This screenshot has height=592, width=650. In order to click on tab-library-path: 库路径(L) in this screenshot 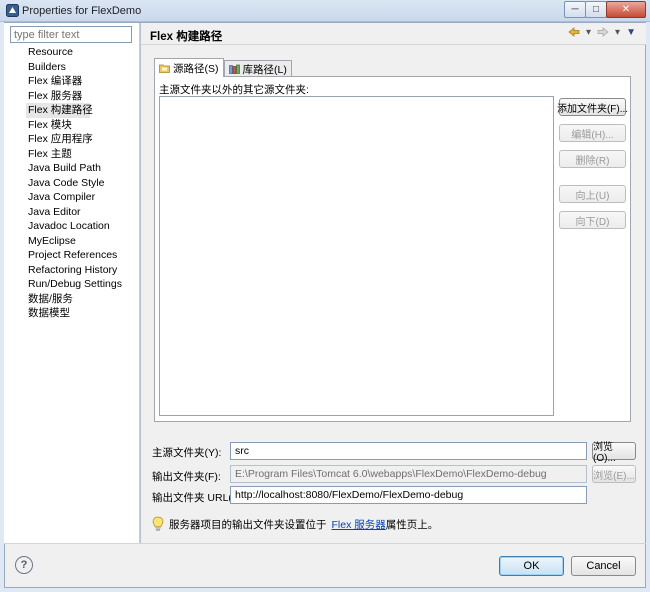, I will do `click(257, 68)`.